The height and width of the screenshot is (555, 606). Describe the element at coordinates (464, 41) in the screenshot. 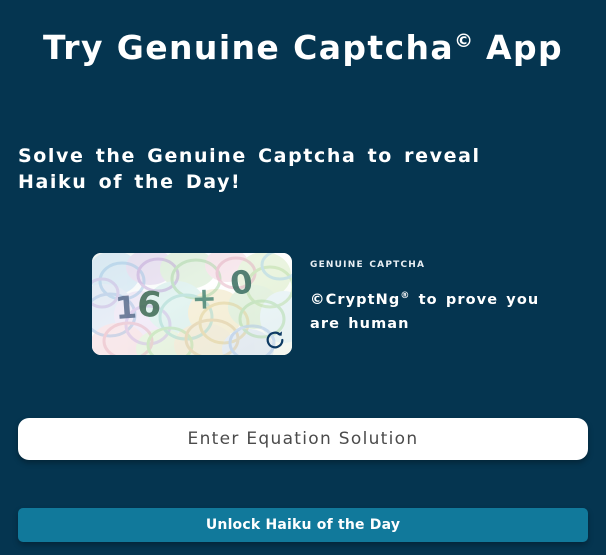

I see `copyright-symbol: ©` at that location.